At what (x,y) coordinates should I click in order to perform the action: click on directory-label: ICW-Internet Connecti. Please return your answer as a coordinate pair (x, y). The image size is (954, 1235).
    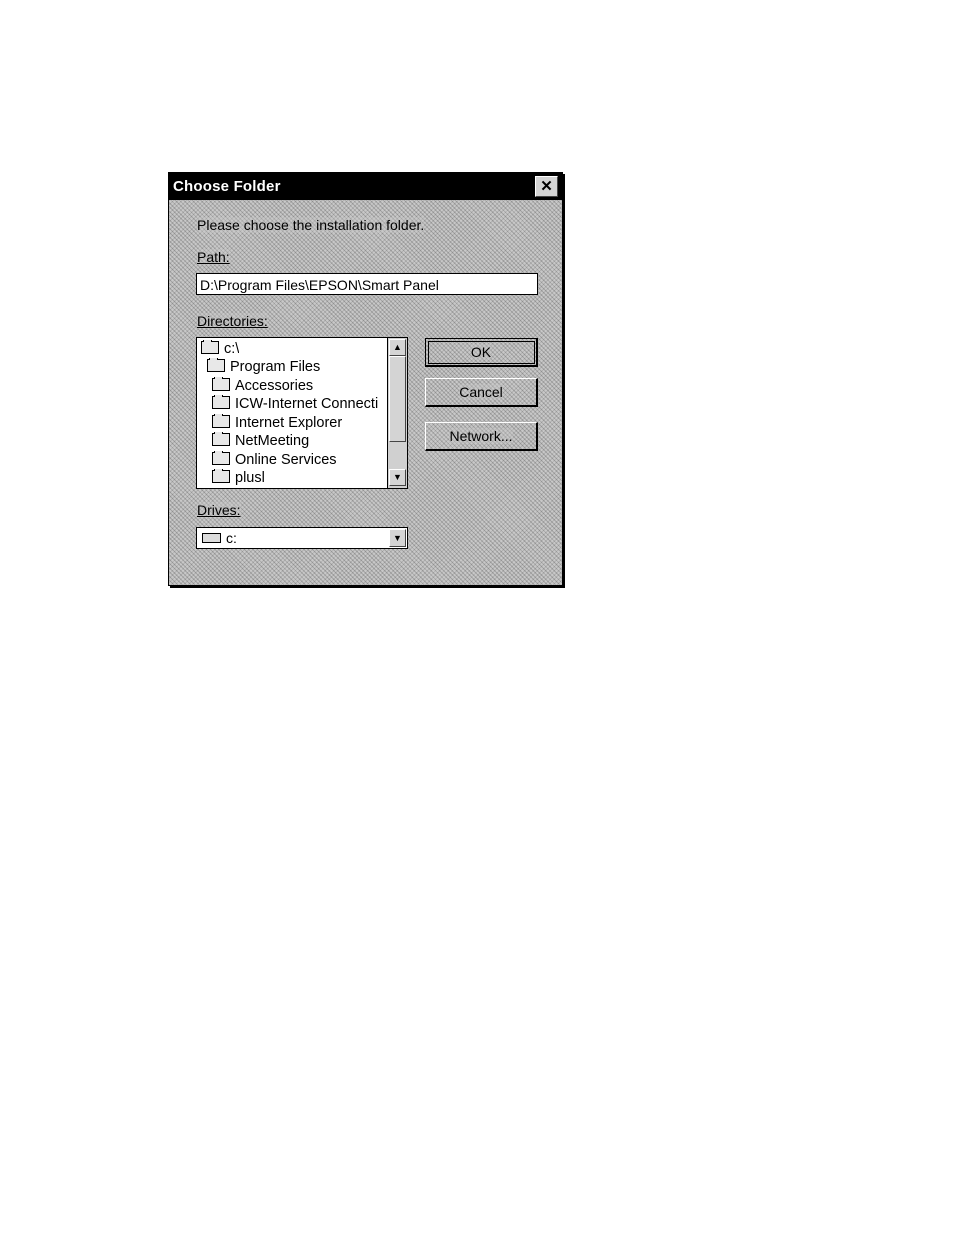
    Looking at the image, I should click on (307, 404).